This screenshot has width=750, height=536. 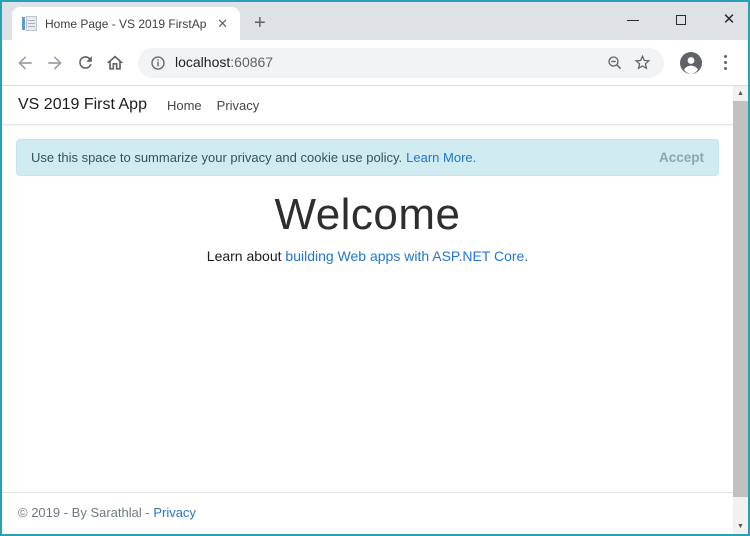 I want to click on back-arrow-icon, so click(x=25, y=62).